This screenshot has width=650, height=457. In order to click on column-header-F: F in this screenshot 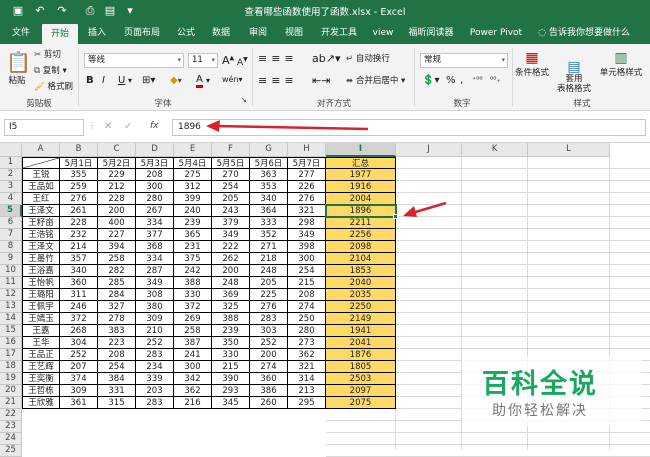, I will do `click(231, 150)`.